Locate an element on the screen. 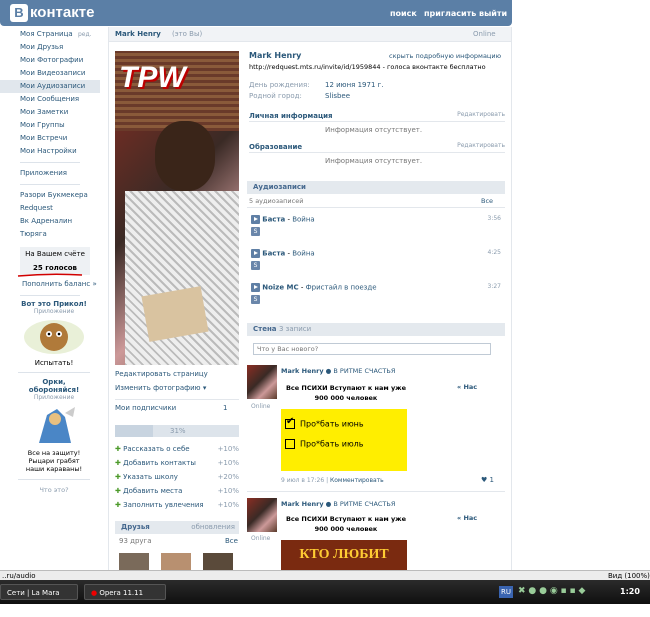  sidebar-item-settings: Мои Настройки is located at coordinates (50, 151).